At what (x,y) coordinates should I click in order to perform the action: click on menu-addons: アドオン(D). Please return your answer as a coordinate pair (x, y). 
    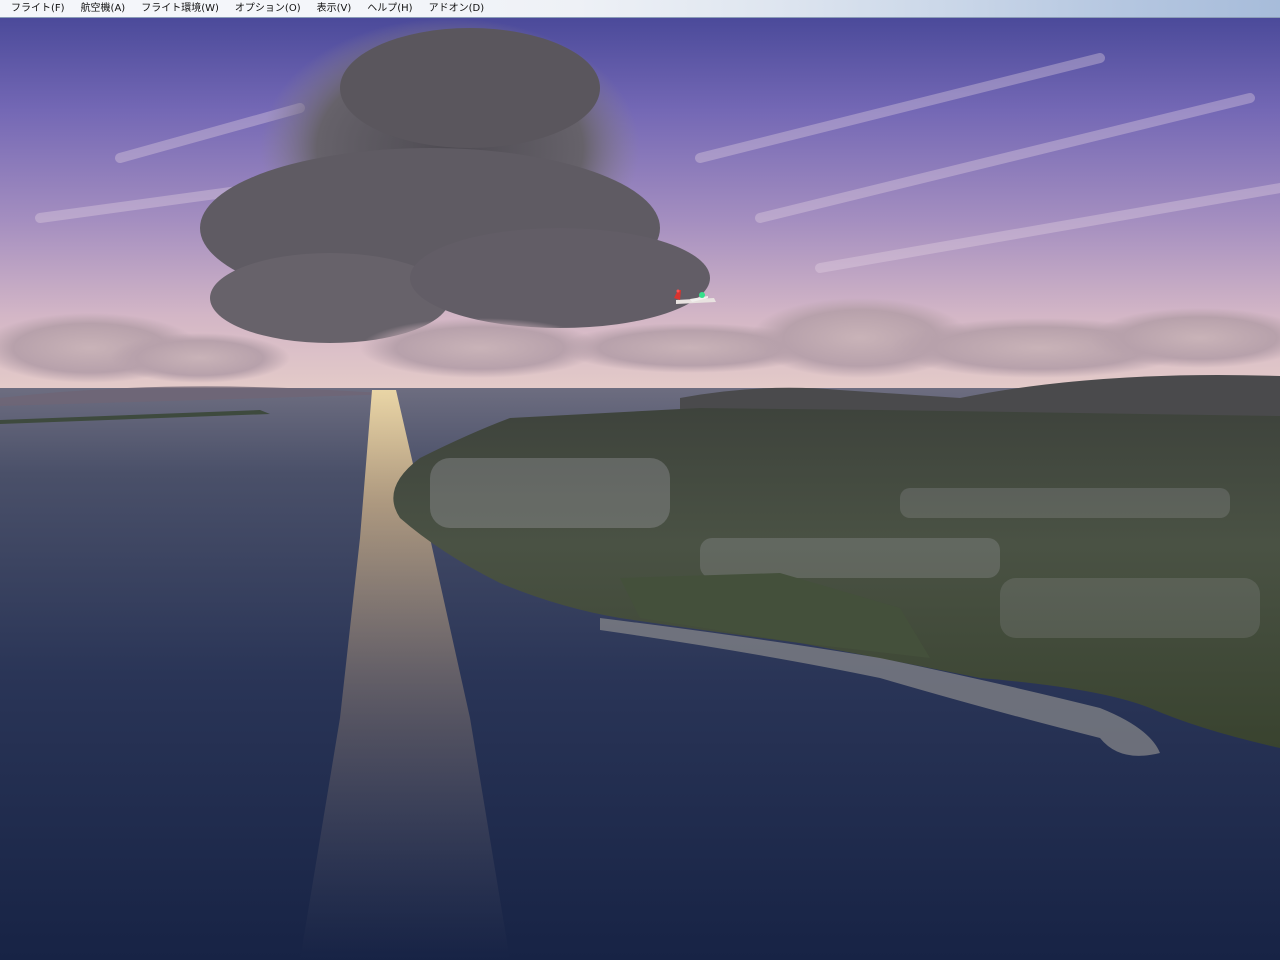
    Looking at the image, I should click on (457, 9).